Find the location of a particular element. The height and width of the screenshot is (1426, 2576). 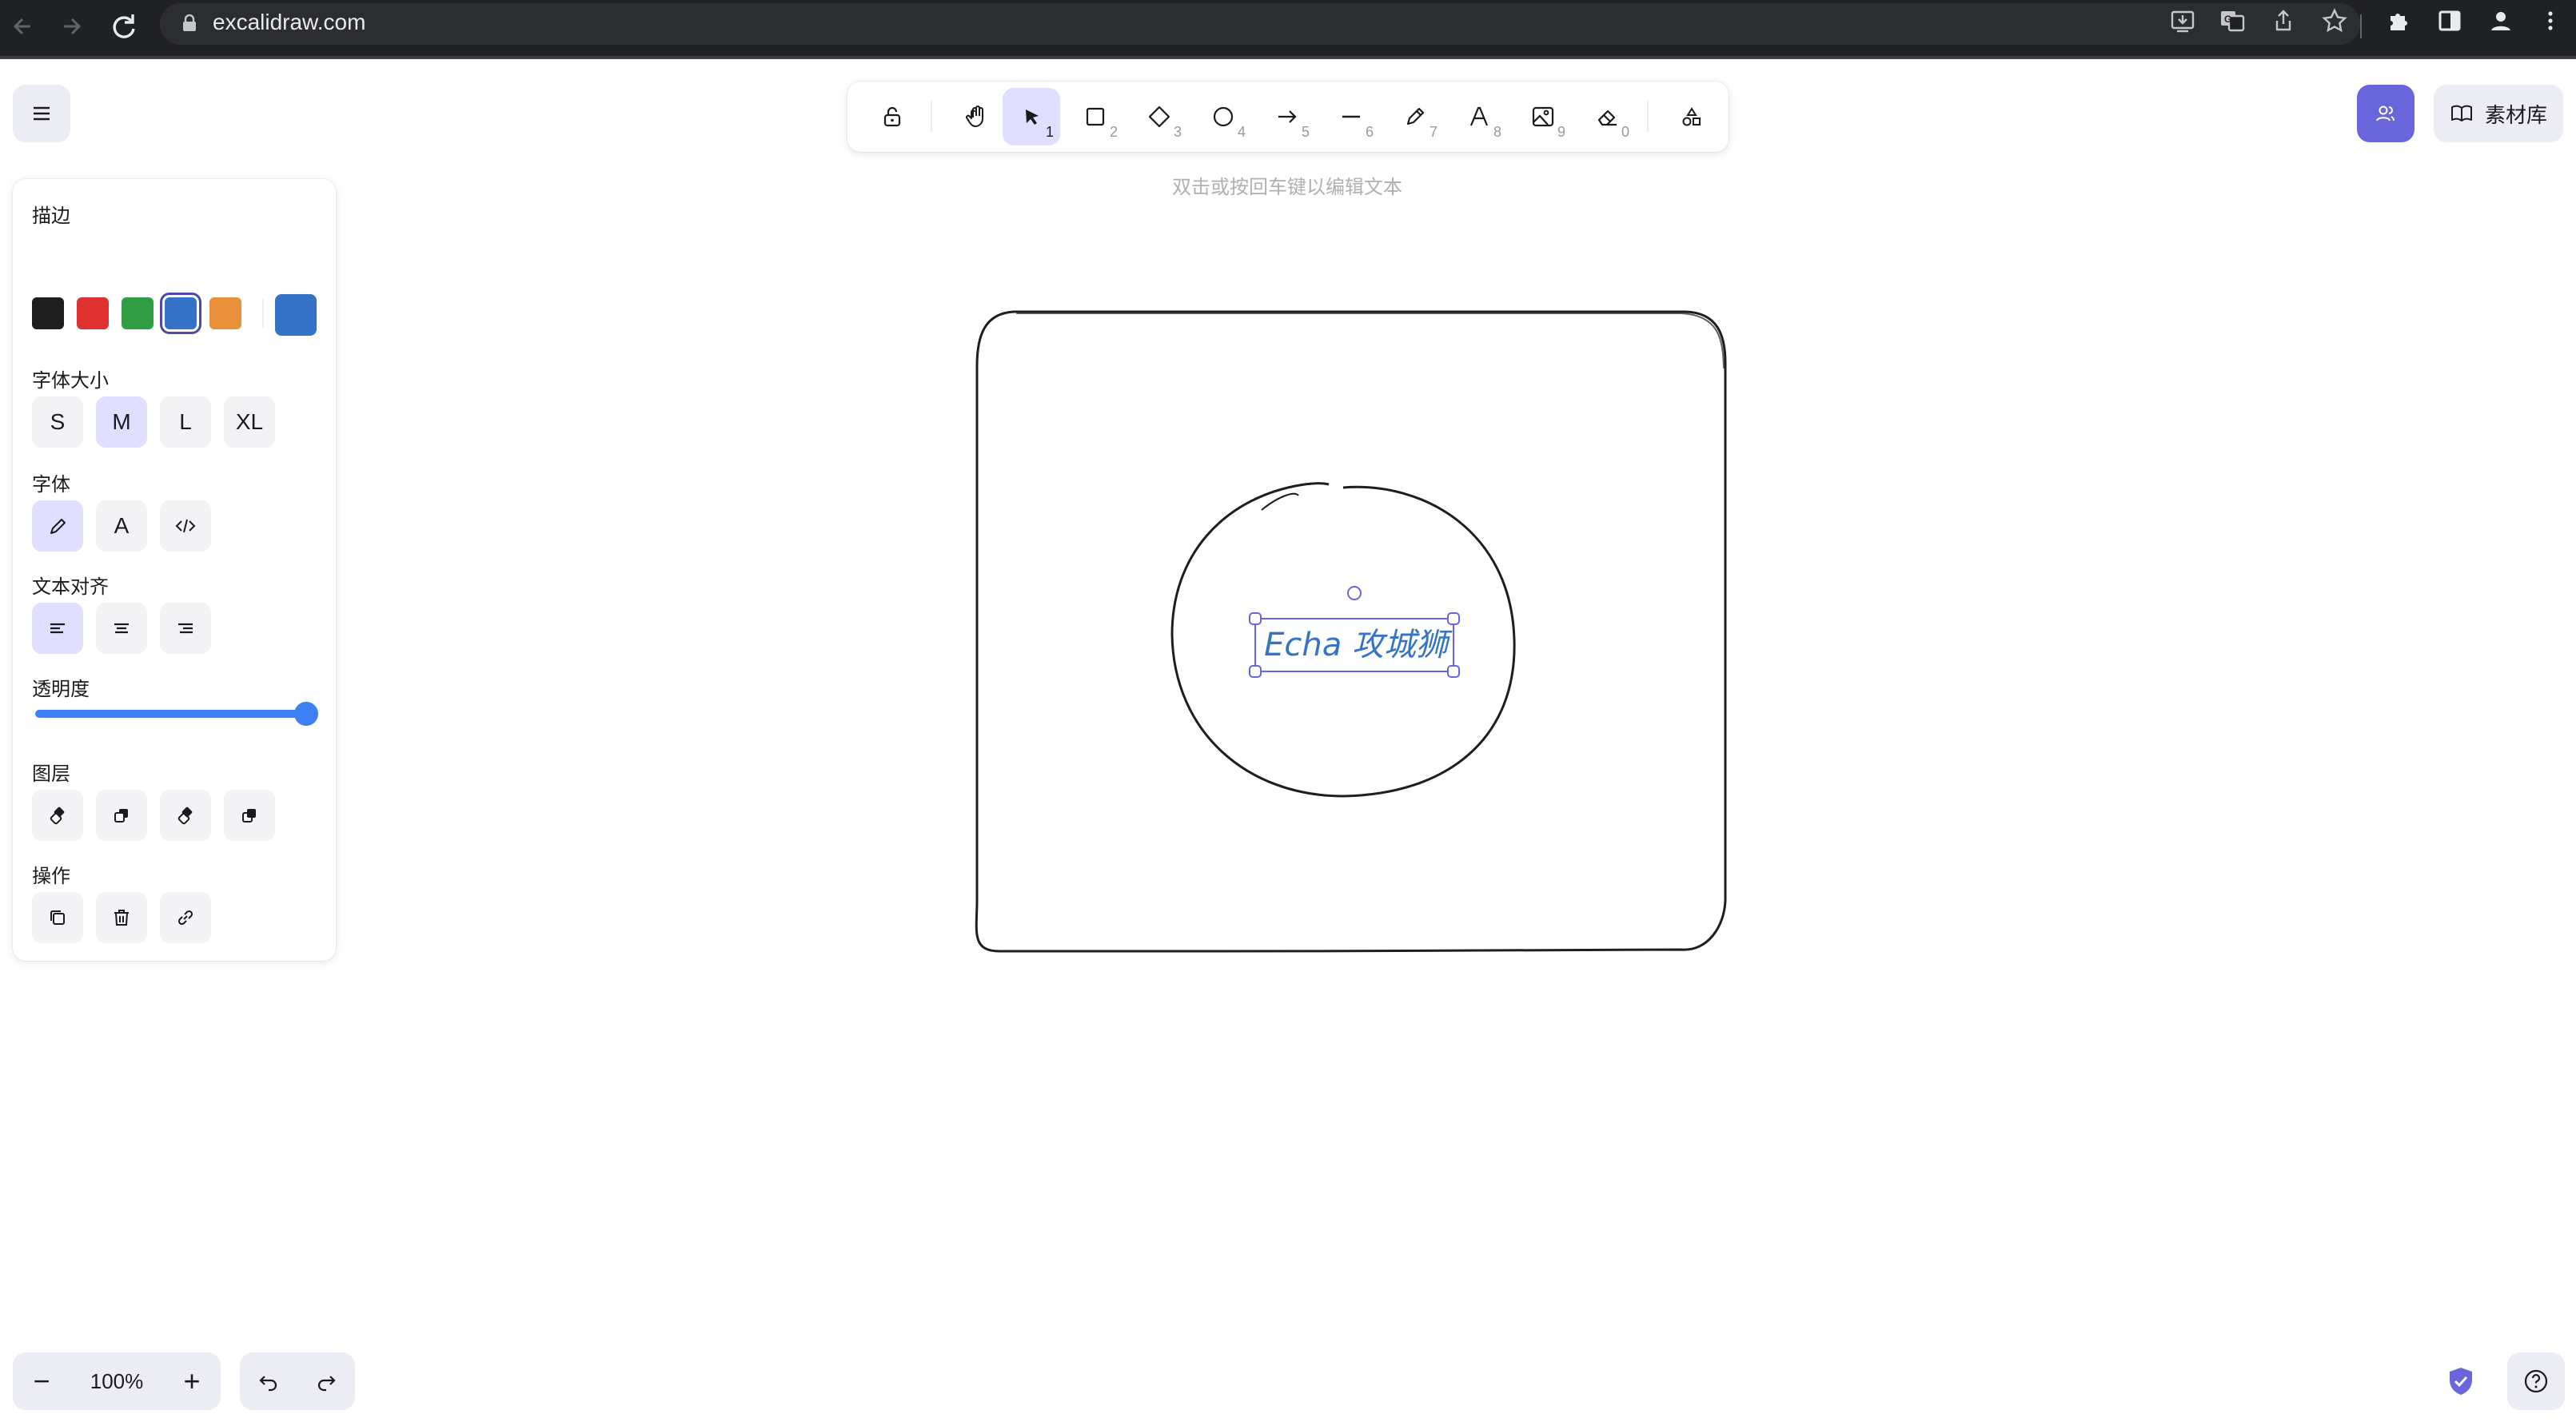

align-right-icon is located at coordinates (185, 628).